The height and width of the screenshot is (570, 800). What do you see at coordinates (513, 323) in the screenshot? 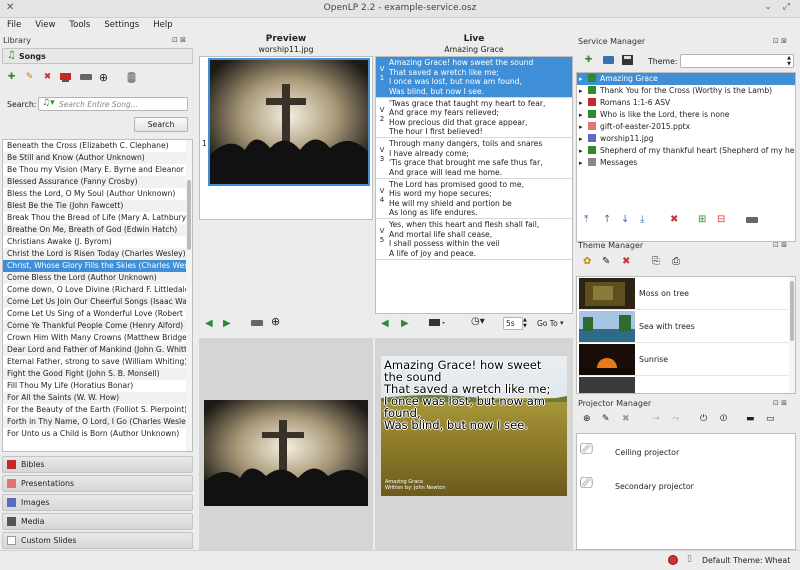
I see `delay-spinbox: 5s` at bounding box center [513, 323].